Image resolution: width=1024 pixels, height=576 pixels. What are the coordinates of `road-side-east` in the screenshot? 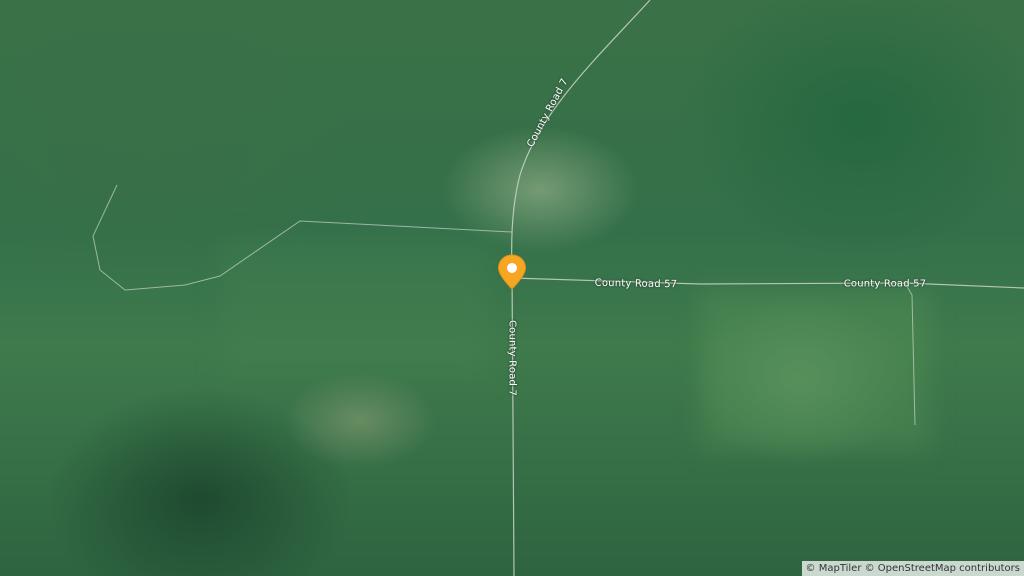 It's located at (910, 354).